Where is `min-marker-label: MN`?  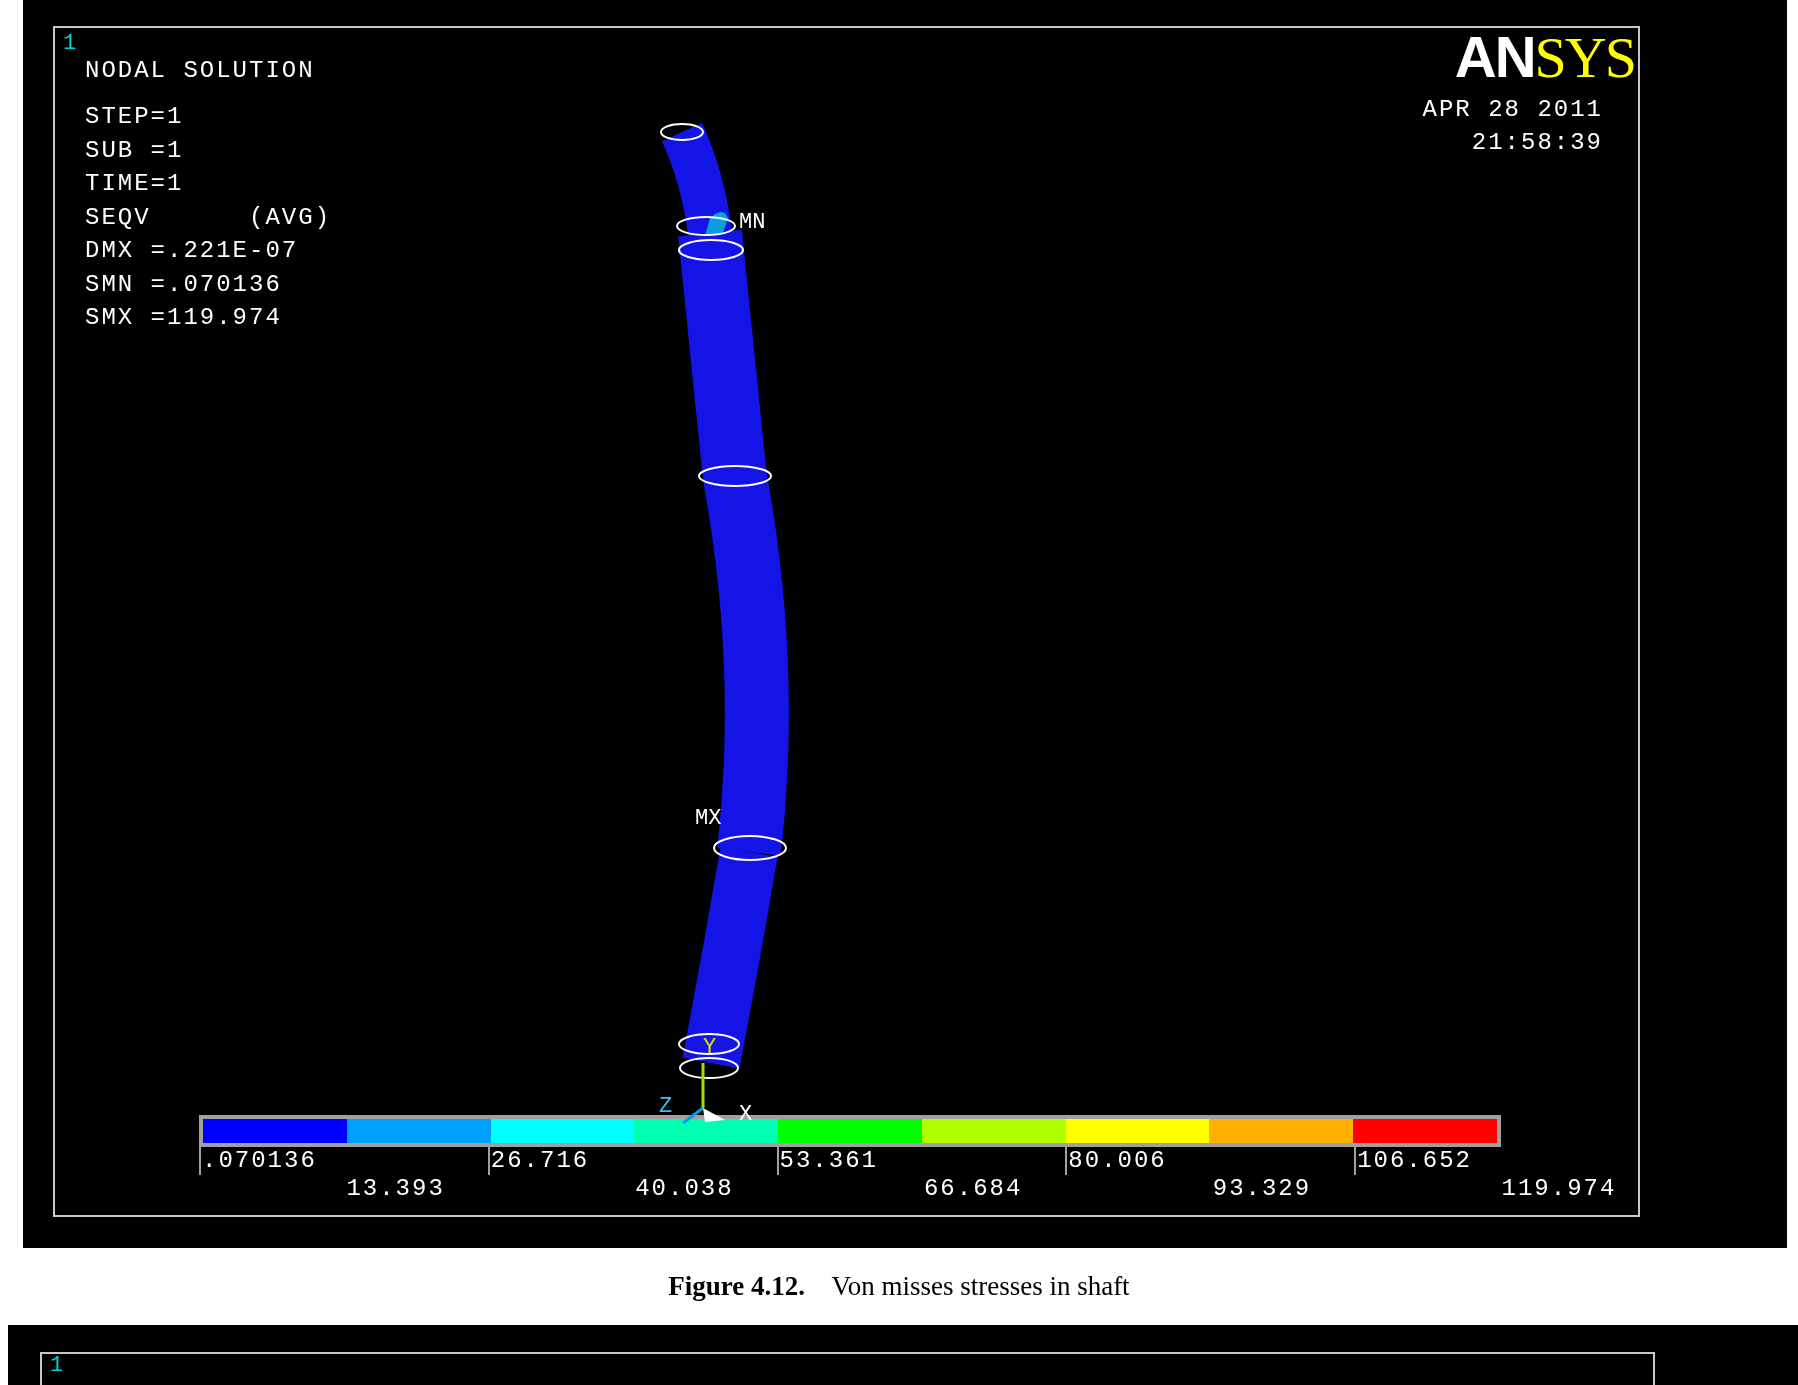 min-marker-label: MN is located at coordinates (752, 222).